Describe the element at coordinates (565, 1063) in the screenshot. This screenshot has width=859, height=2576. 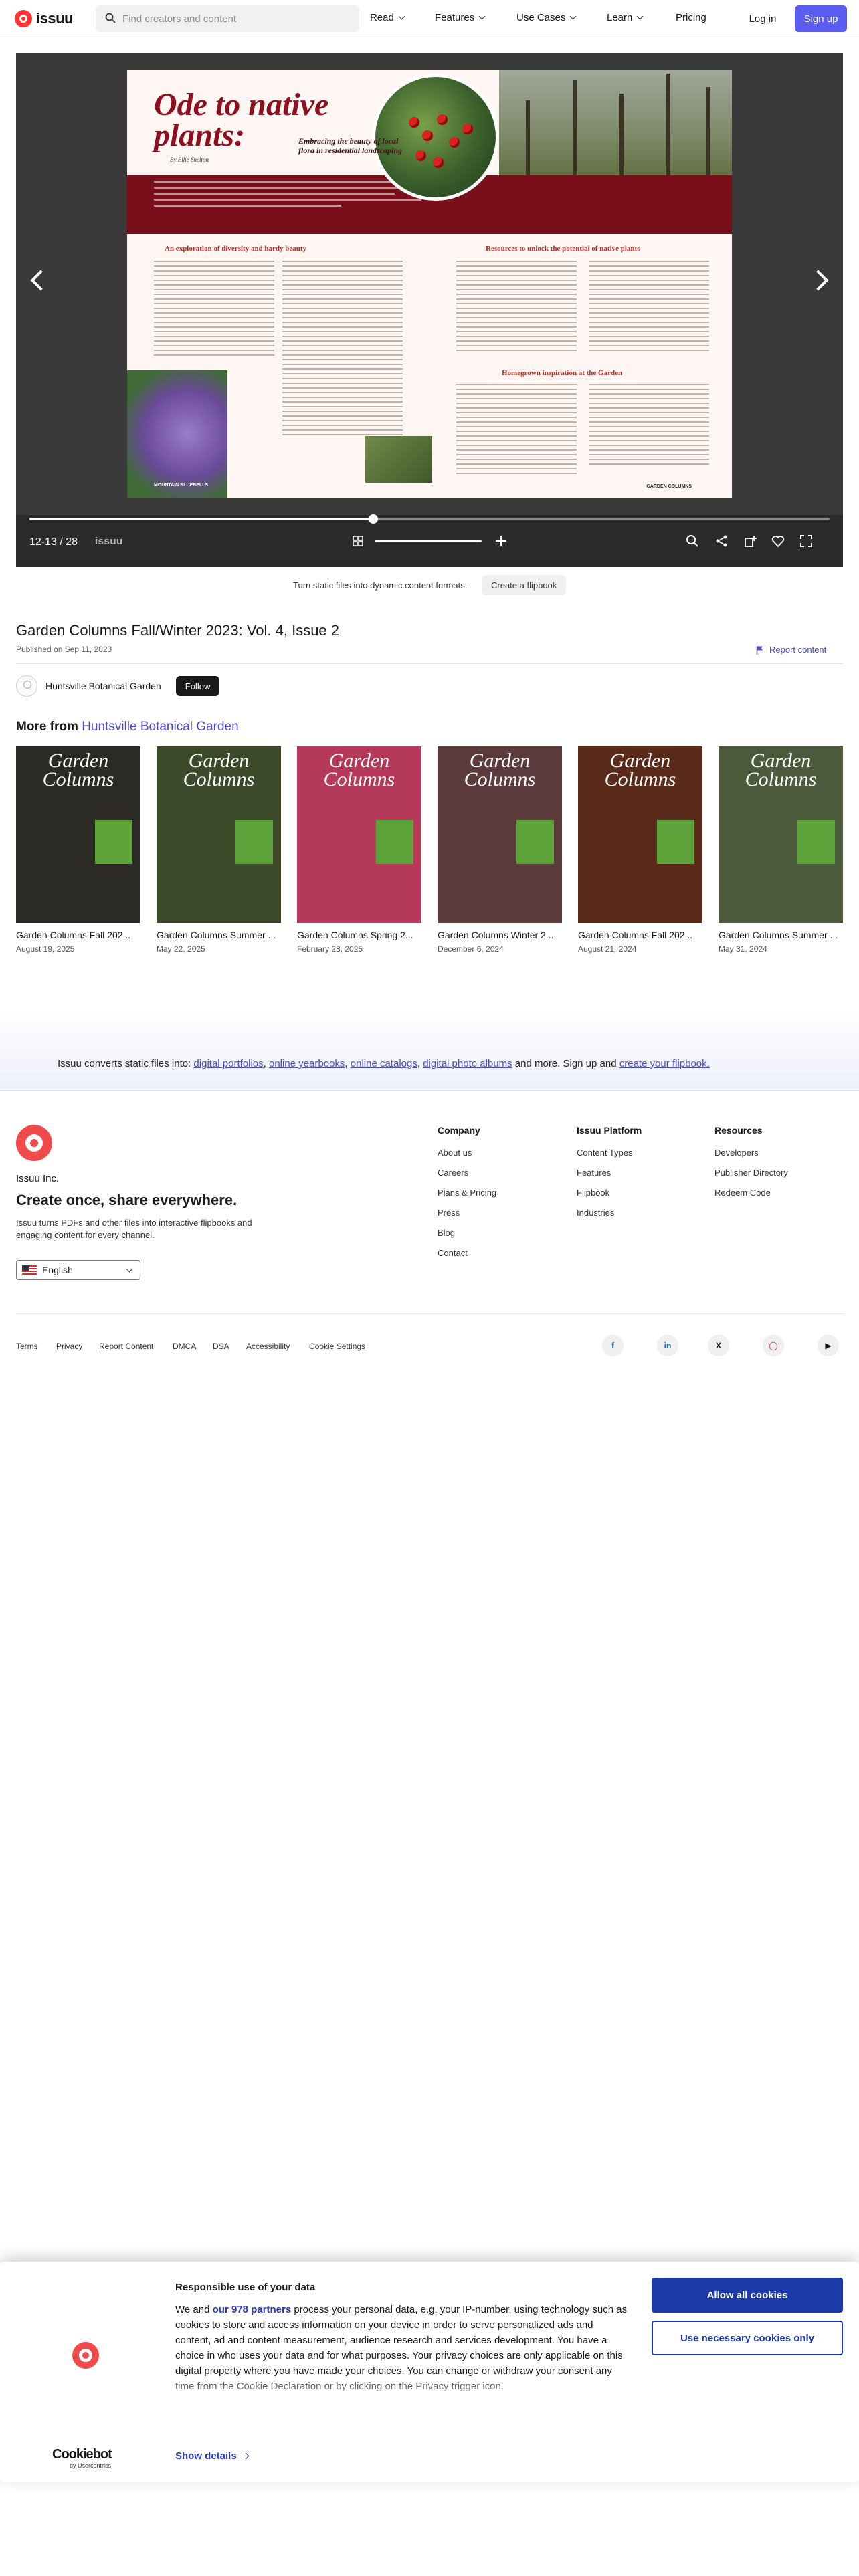
I see `converts-tail: and more. Sign up and` at that location.